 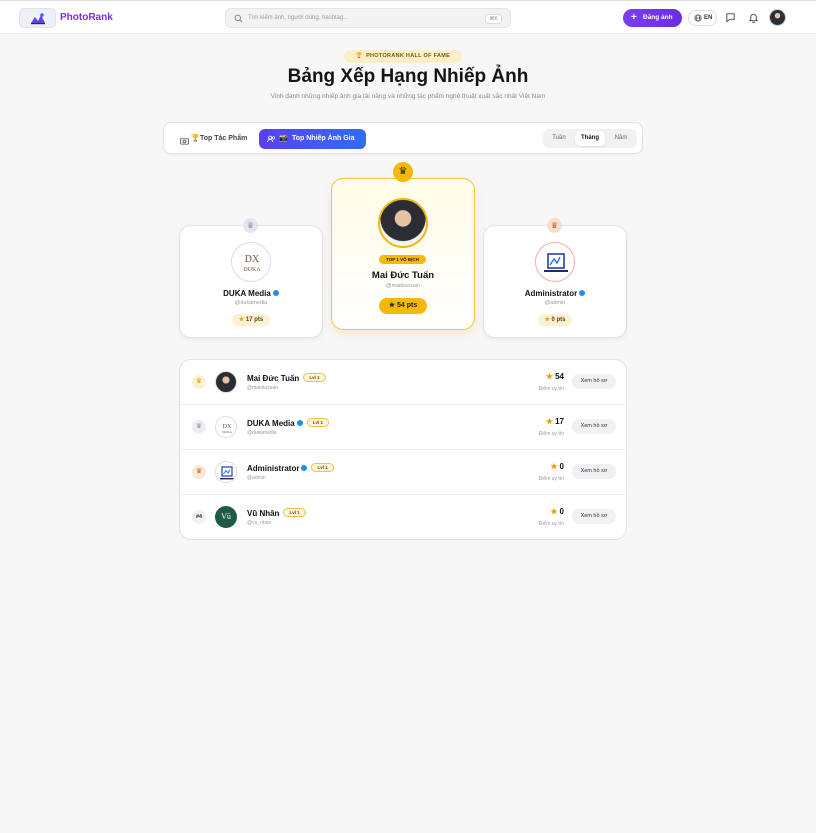 I want to click on globe-icon, so click(x=698, y=18).